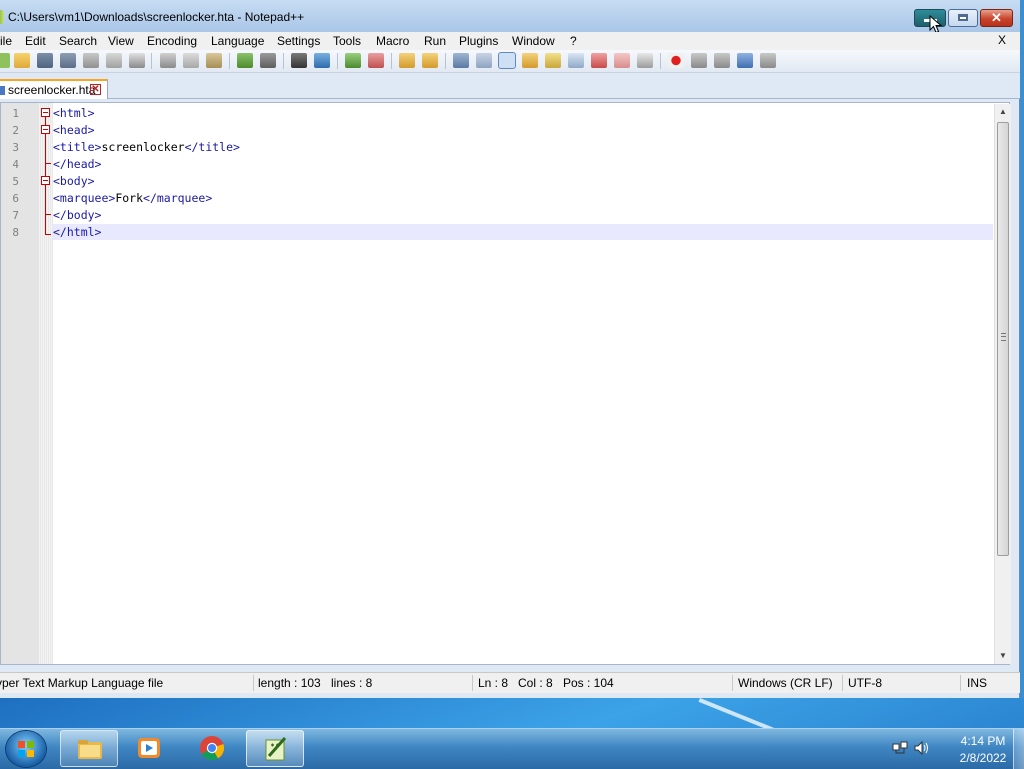 The height and width of the screenshot is (769, 1024). I want to click on save-icon, so click(45, 60).